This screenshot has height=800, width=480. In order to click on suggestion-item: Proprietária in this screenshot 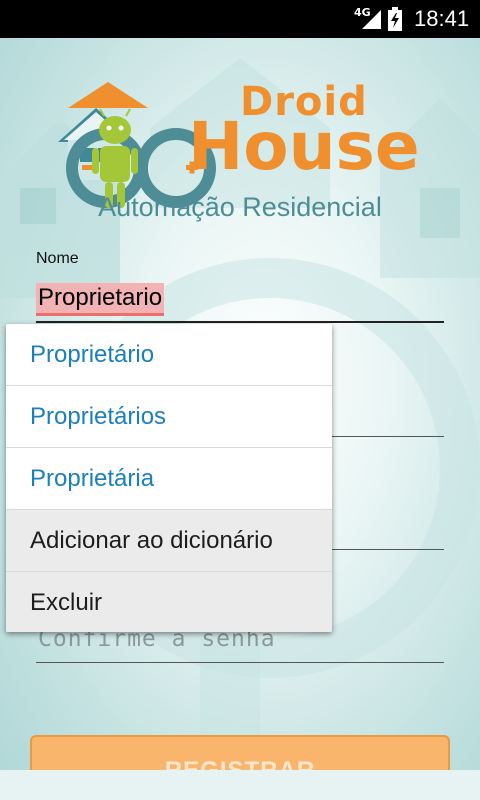, I will do `click(169, 479)`.